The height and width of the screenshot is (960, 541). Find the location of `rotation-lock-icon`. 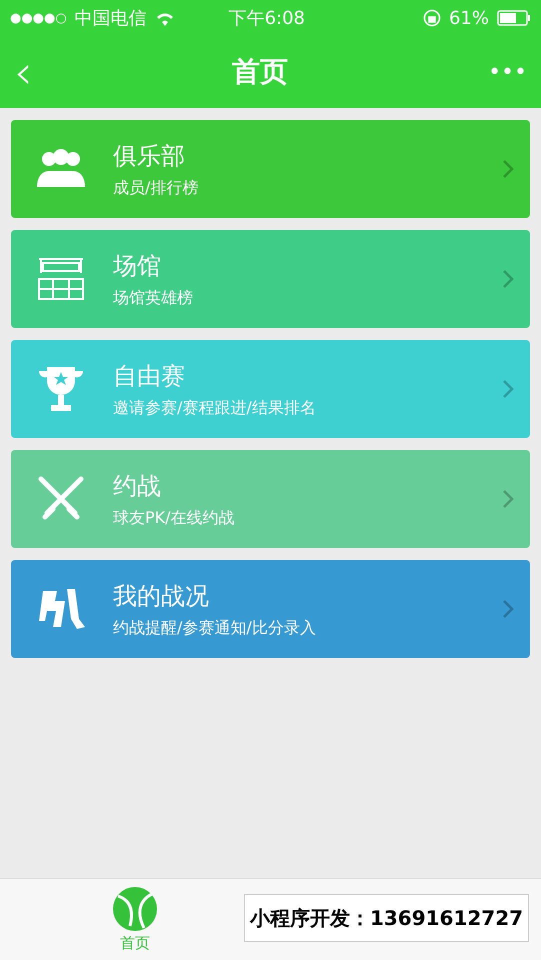

rotation-lock-icon is located at coordinates (431, 18).